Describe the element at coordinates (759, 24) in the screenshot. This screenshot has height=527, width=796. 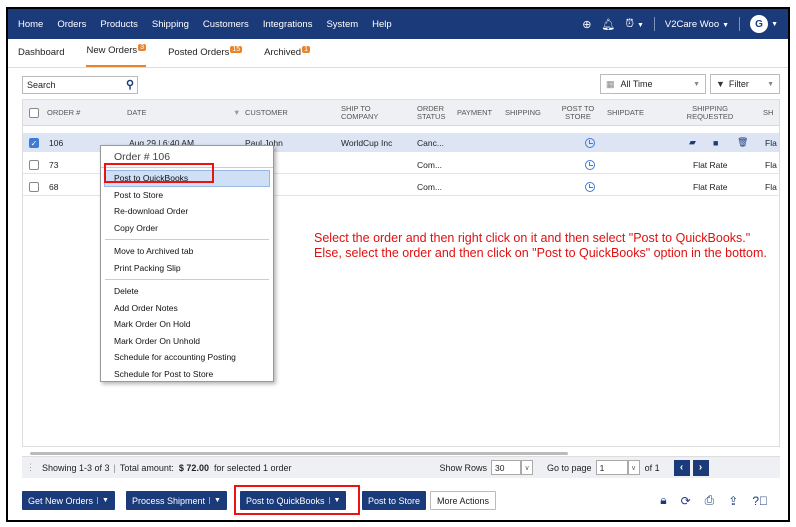
I see `avatar: G` at that location.